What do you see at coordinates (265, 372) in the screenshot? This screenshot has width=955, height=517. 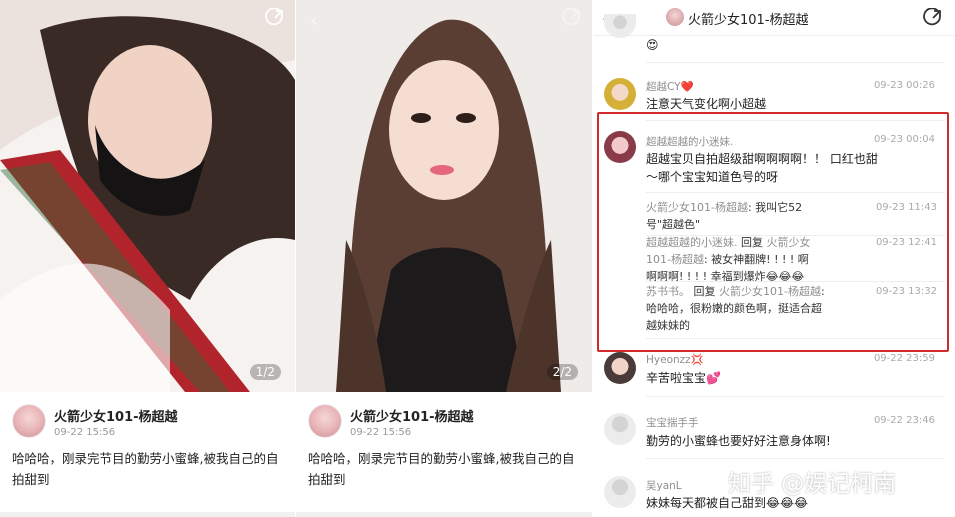 I see `photo-counter: 1/2` at bounding box center [265, 372].